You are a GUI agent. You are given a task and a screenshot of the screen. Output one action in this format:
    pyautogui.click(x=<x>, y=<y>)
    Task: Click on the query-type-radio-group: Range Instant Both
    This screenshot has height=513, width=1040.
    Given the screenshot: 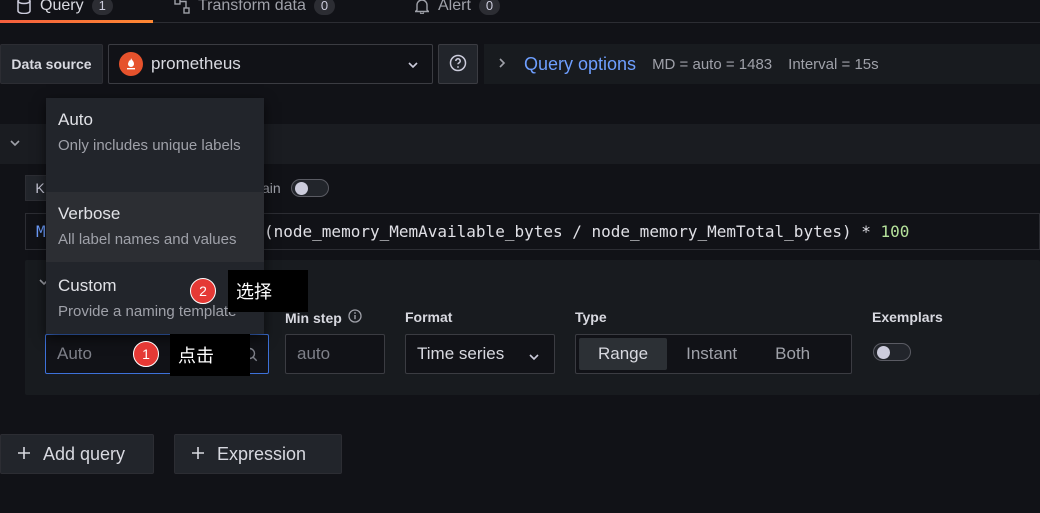 What is the action you would take?
    pyautogui.click(x=713, y=354)
    